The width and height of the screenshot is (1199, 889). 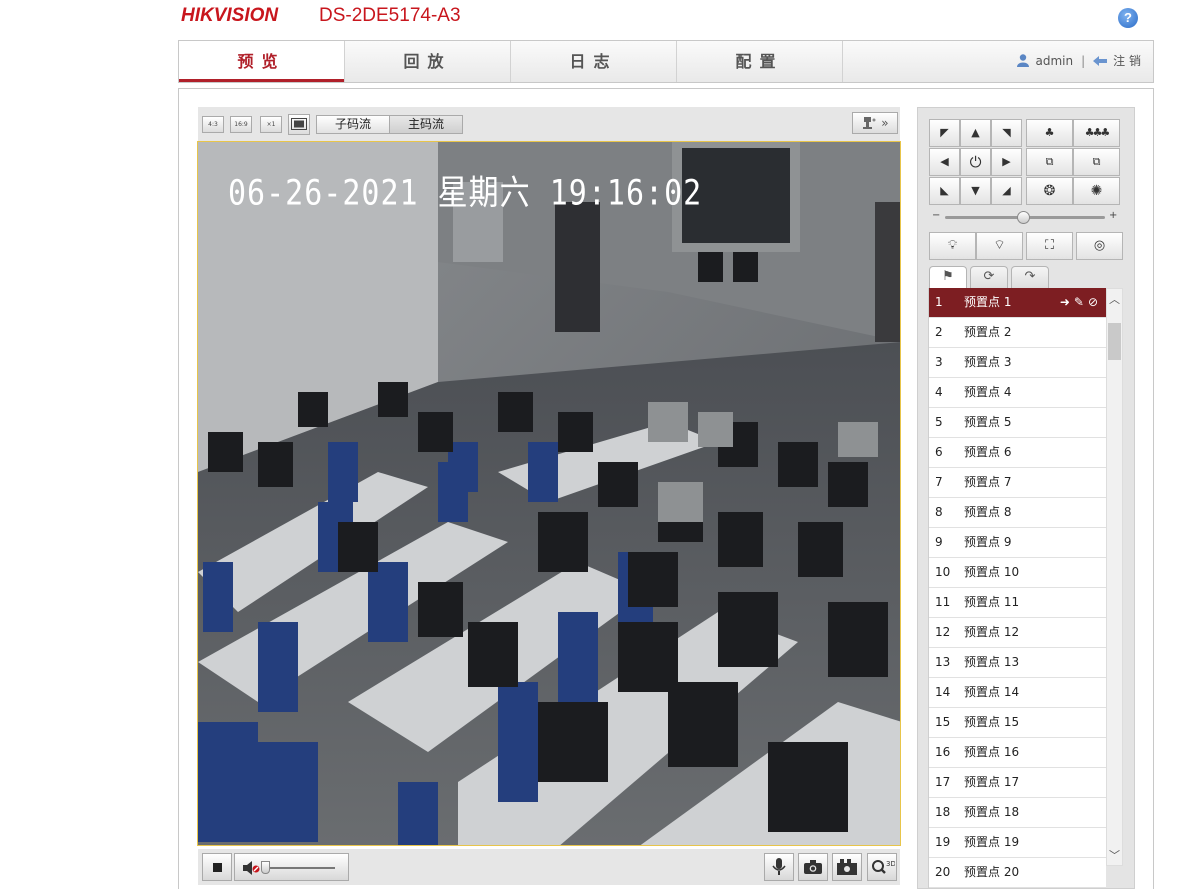 I want to click on record-button, so click(x=847, y=867).